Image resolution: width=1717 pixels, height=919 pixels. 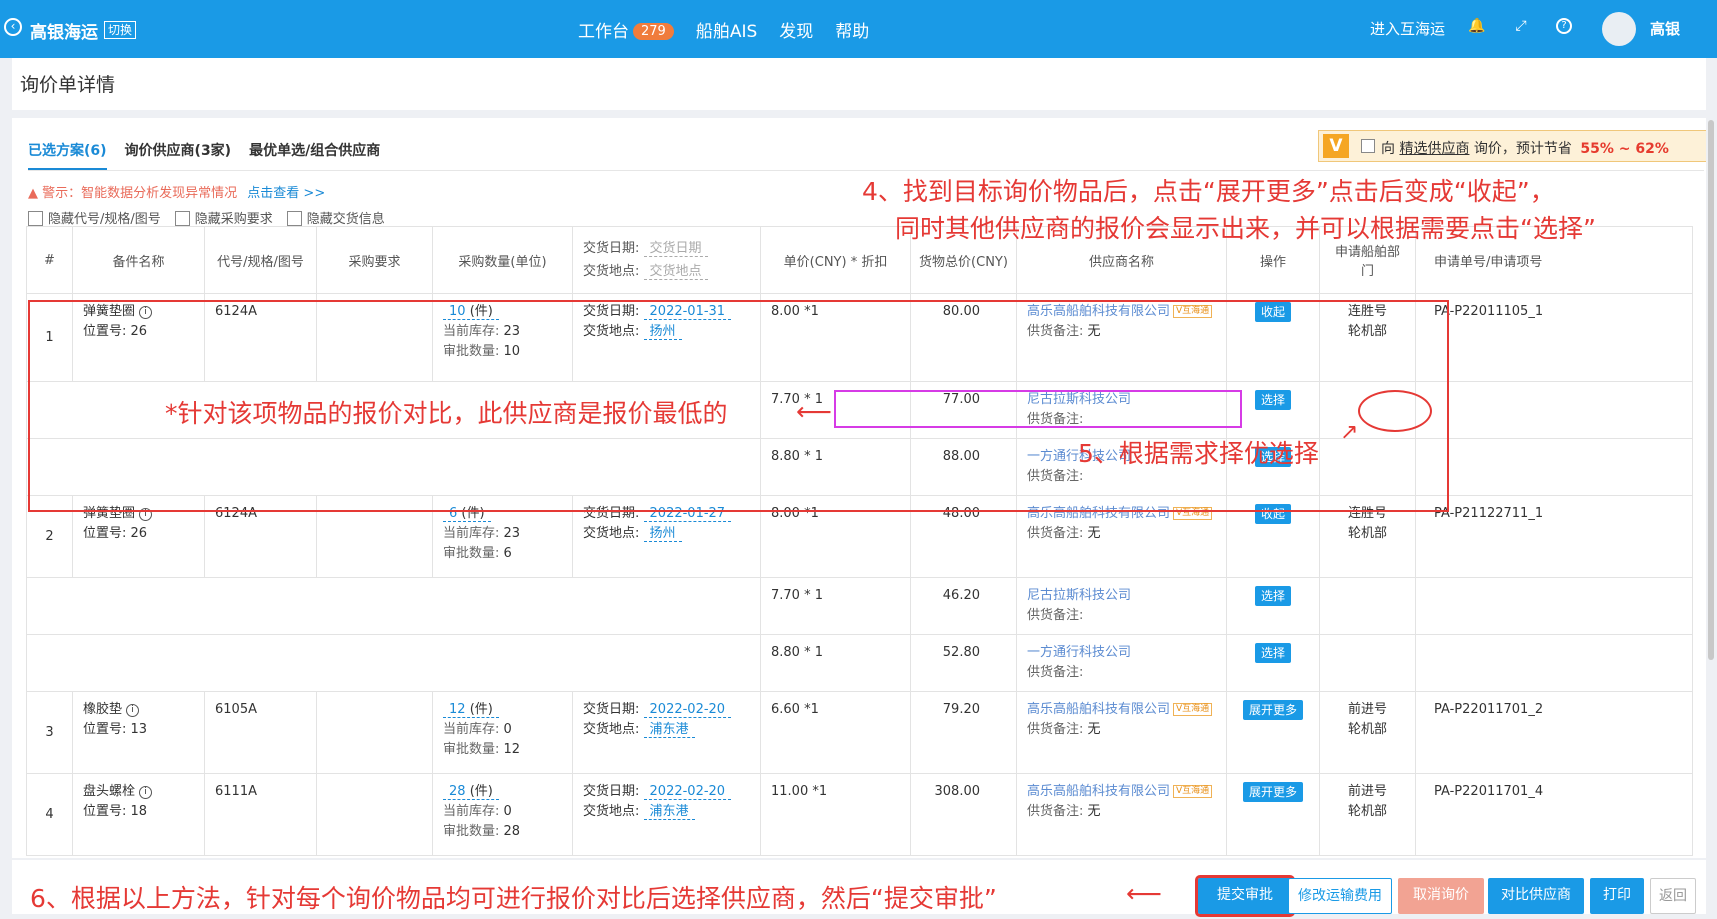 What do you see at coordinates (105, 533) in the screenshot?
I see `pos-label: 位置号:` at bounding box center [105, 533].